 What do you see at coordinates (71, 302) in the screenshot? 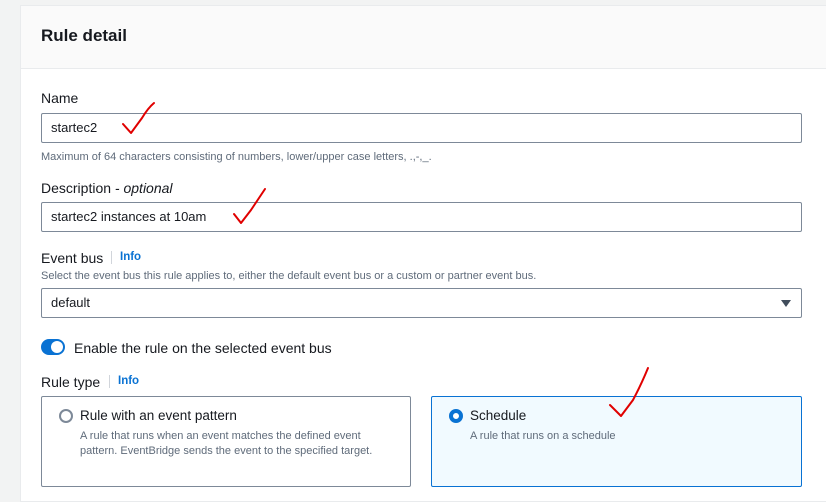
I see `event-bus-select-value: default` at bounding box center [71, 302].